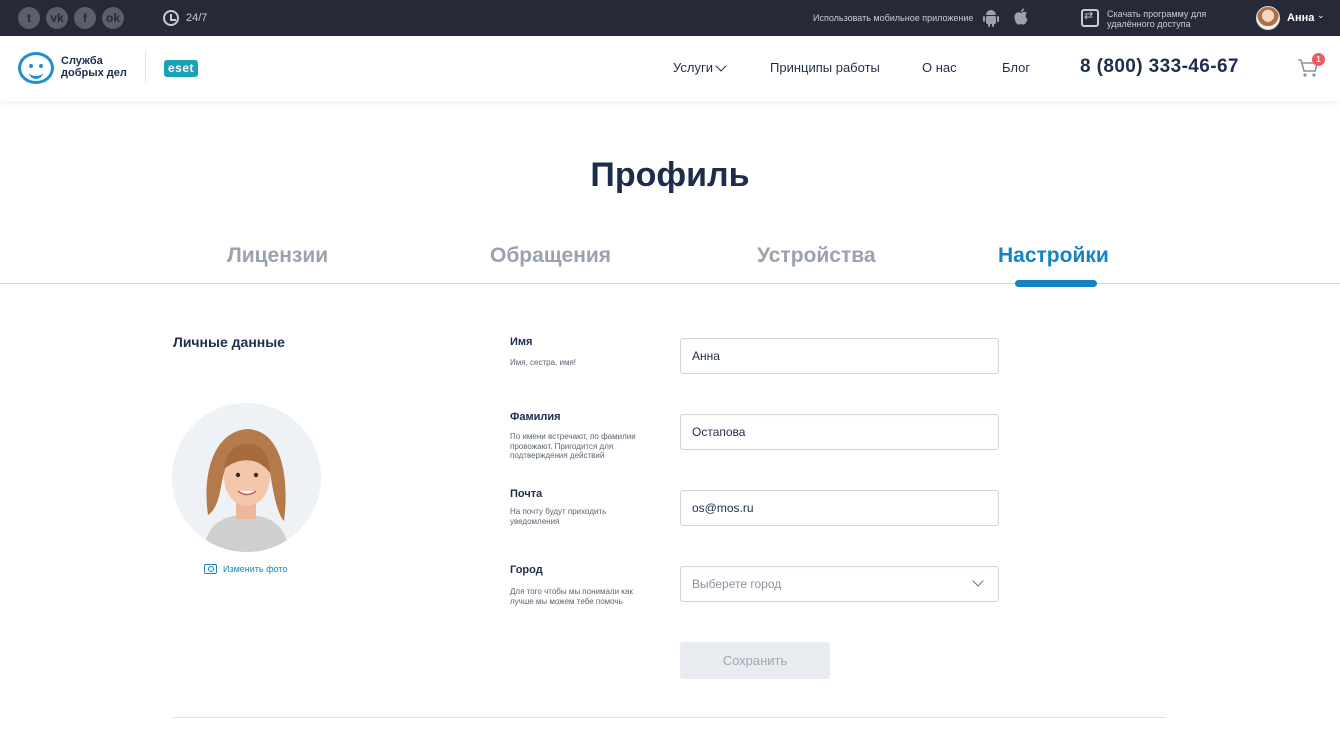 The image size is (1340, 754). What do you see at coordinates (145, 67) in the screenshot?
I see `logo-divider` at bounding box center [145, 67].